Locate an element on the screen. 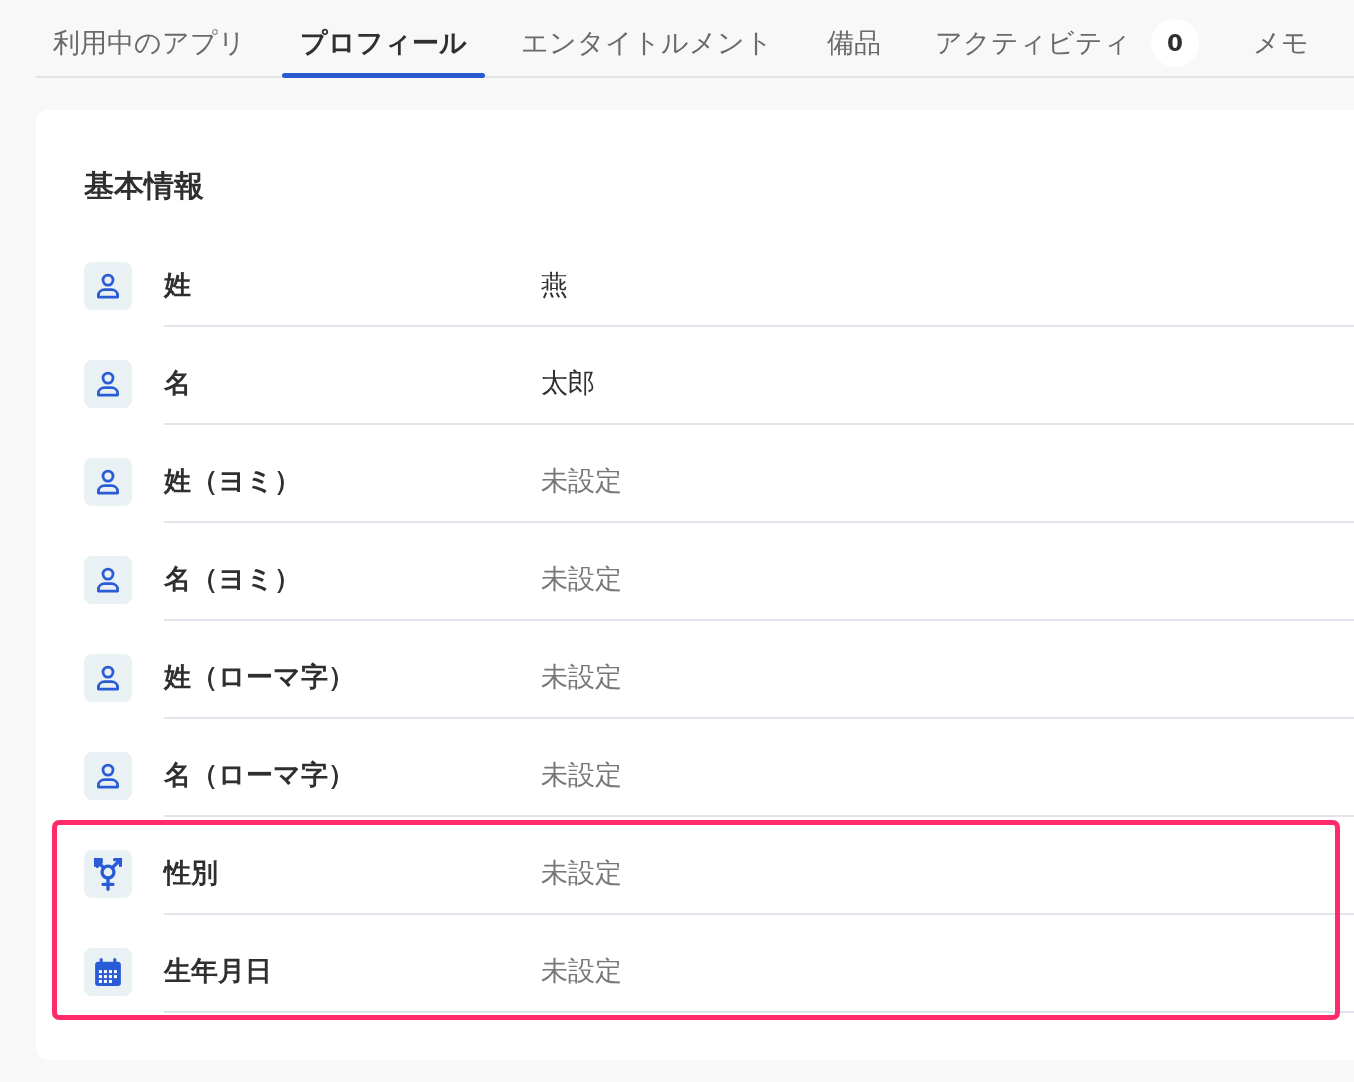 The image size is (1354, 1082). field-label: 名（ローマ字） is located at coordinates (259, 775).